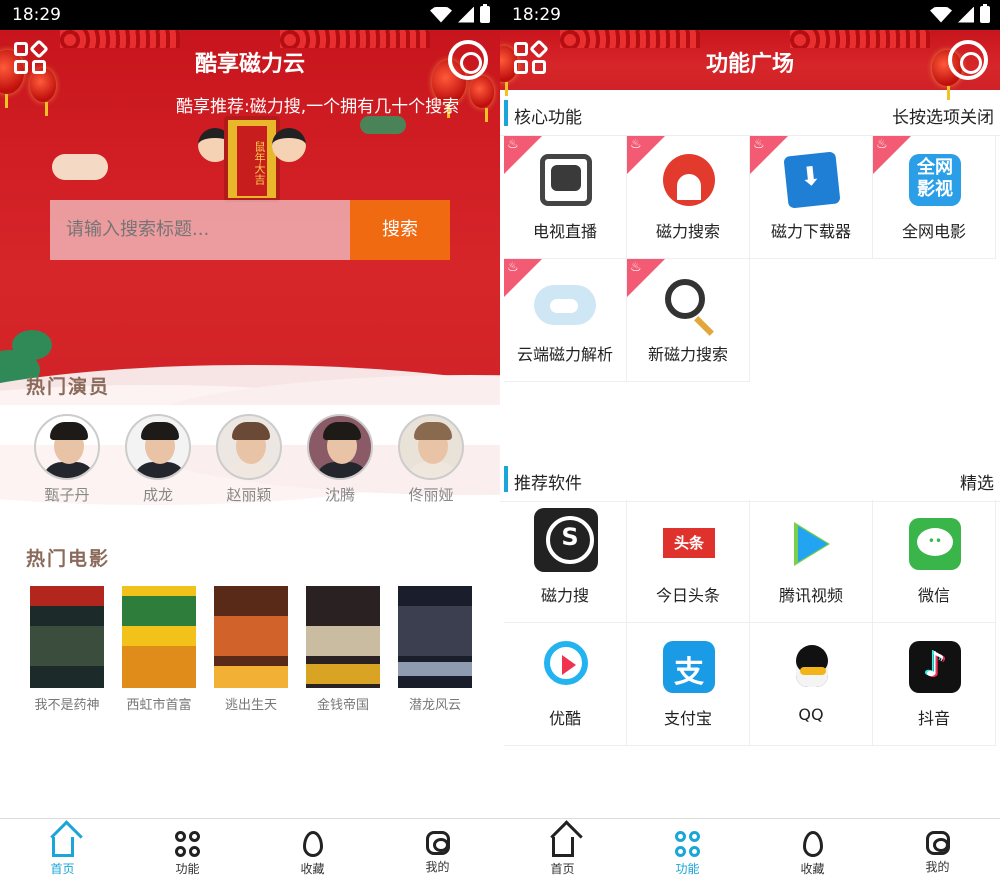 Image resolution: width=1000 pixels, height=888 pixels. I want to click on actor-item: 赵丽颖, so click(249, 459).